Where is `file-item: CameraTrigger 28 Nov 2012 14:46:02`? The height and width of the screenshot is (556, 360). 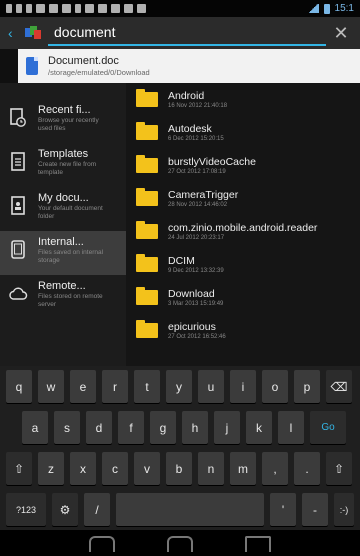
file-item: CameraTrigger 28 Nov 2012 14:46:02 is located at coordinates (248, 198).